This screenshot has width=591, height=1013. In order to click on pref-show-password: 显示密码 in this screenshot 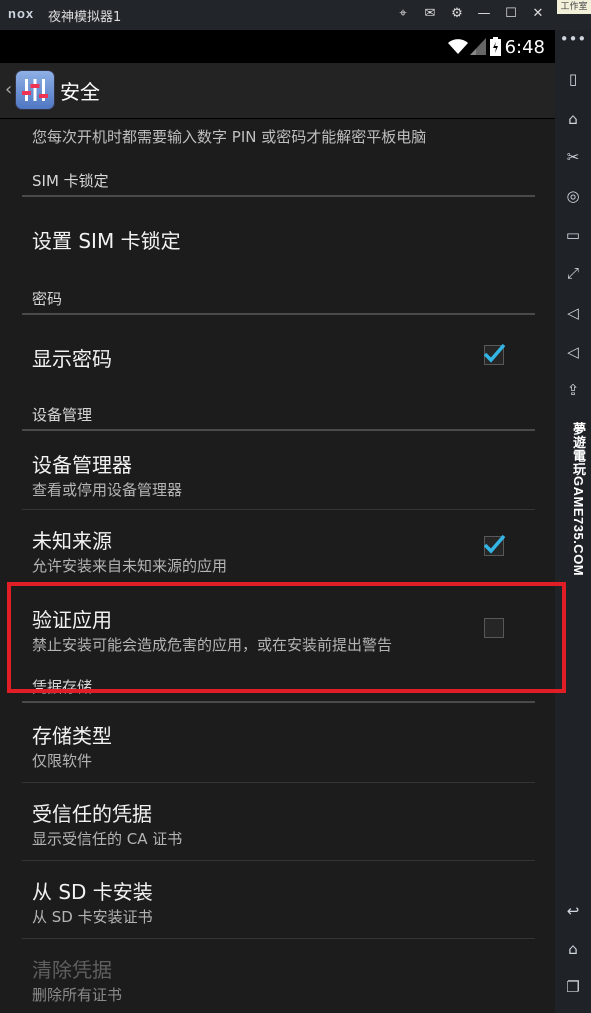, I will do `click(278, 355)`.